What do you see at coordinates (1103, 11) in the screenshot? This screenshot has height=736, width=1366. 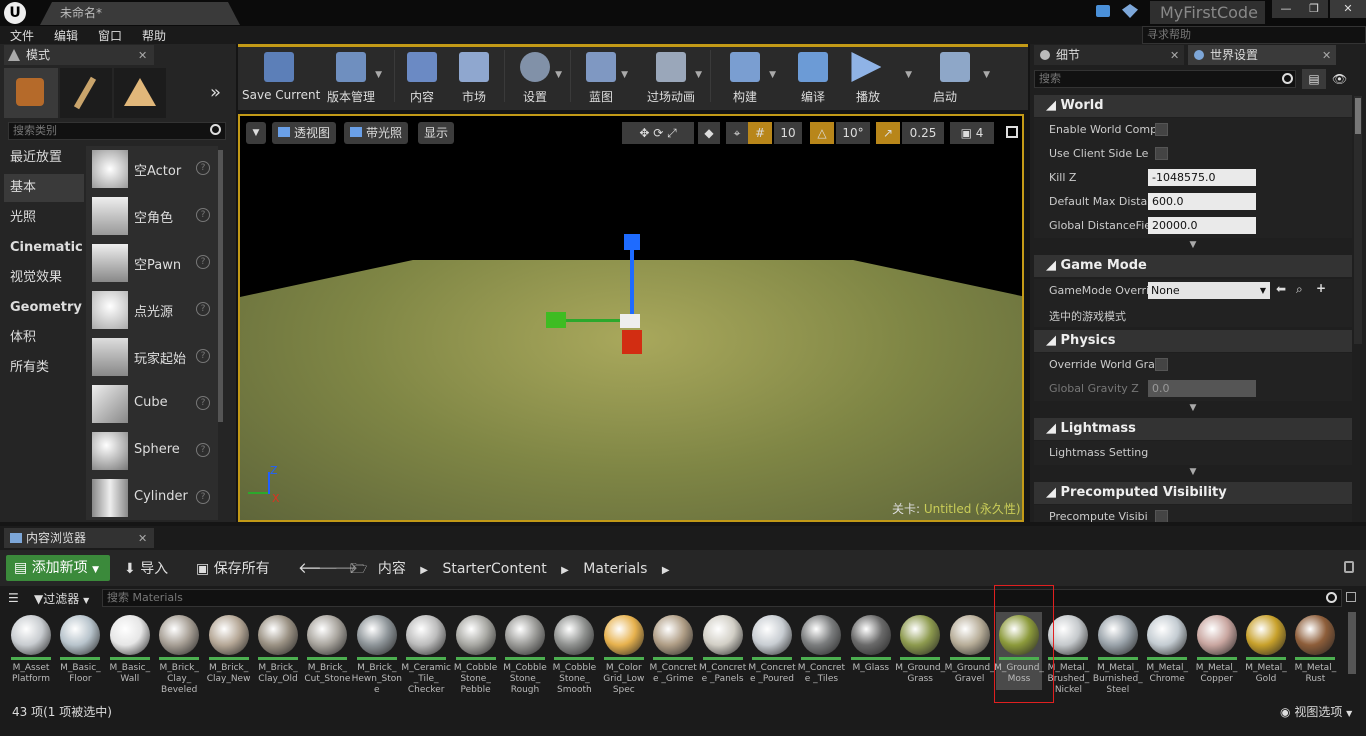 I see `notification-icon` at bounding box center [1103, 11].